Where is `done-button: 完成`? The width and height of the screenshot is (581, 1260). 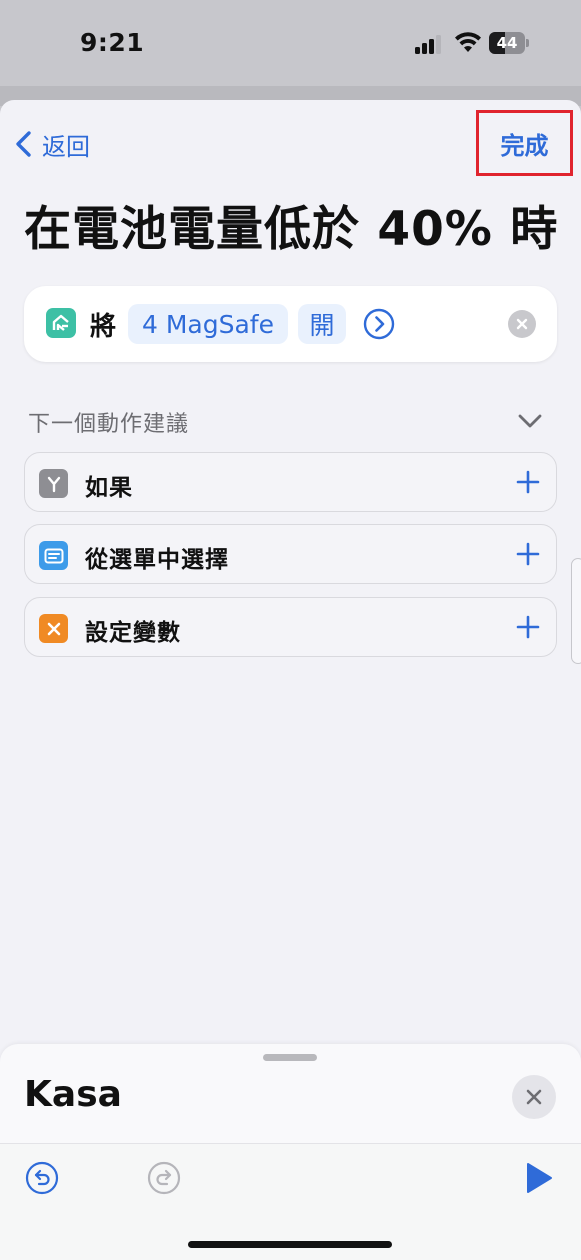
done-button: 完成 is located at coordinates (524, 143).